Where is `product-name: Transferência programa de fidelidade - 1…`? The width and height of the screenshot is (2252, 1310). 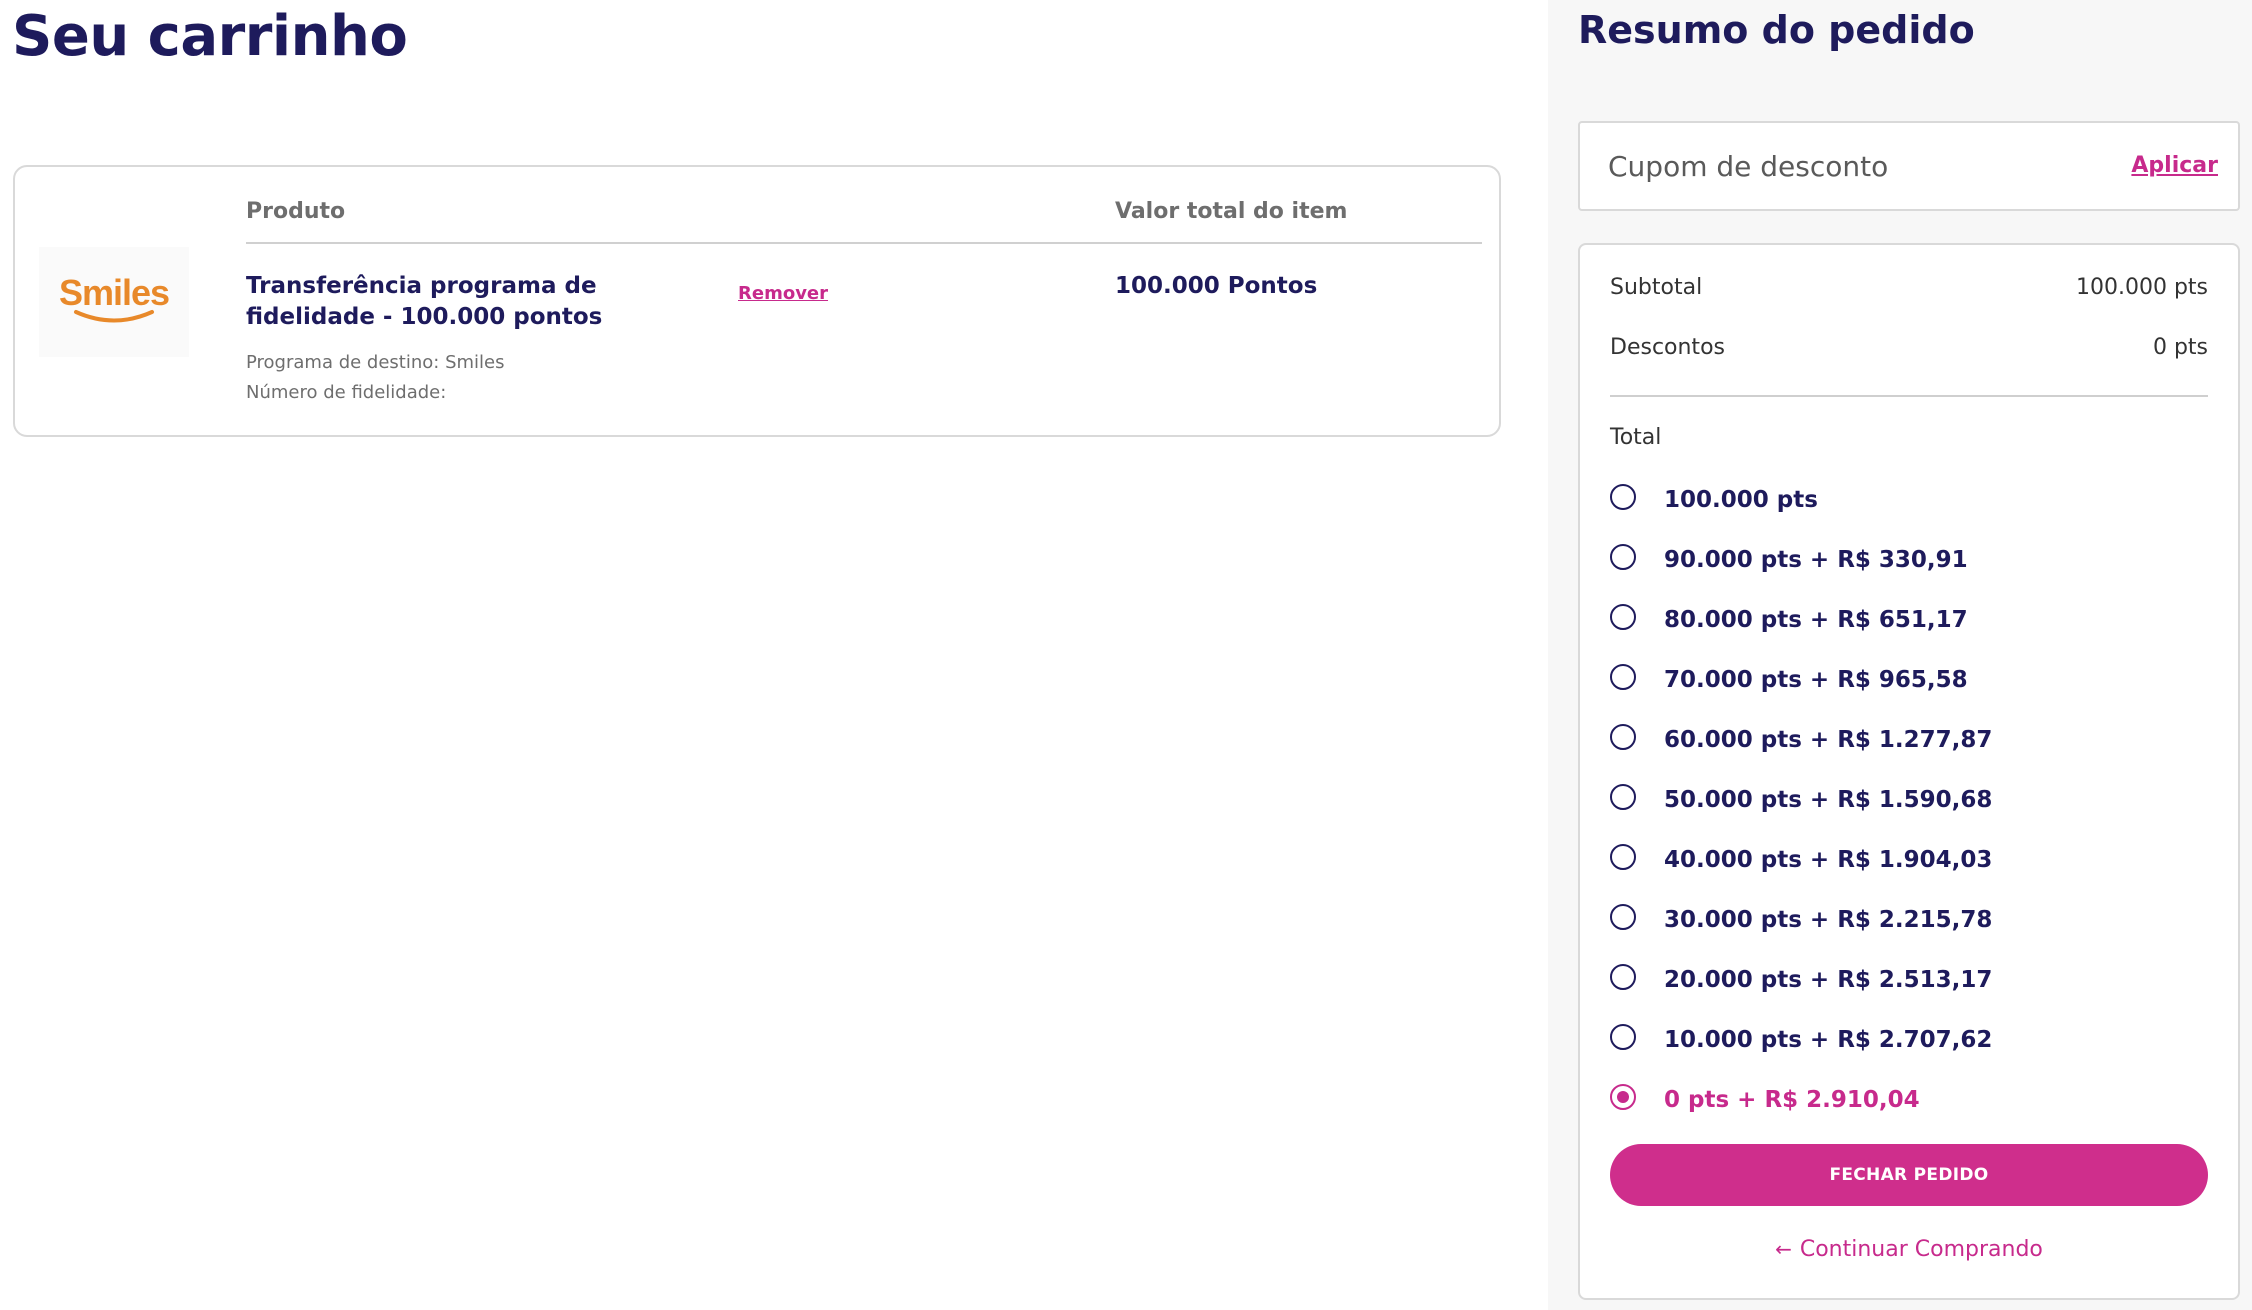 product-name: Transferência programa de fidelidade - 1… is located at coordinates (424, 301).